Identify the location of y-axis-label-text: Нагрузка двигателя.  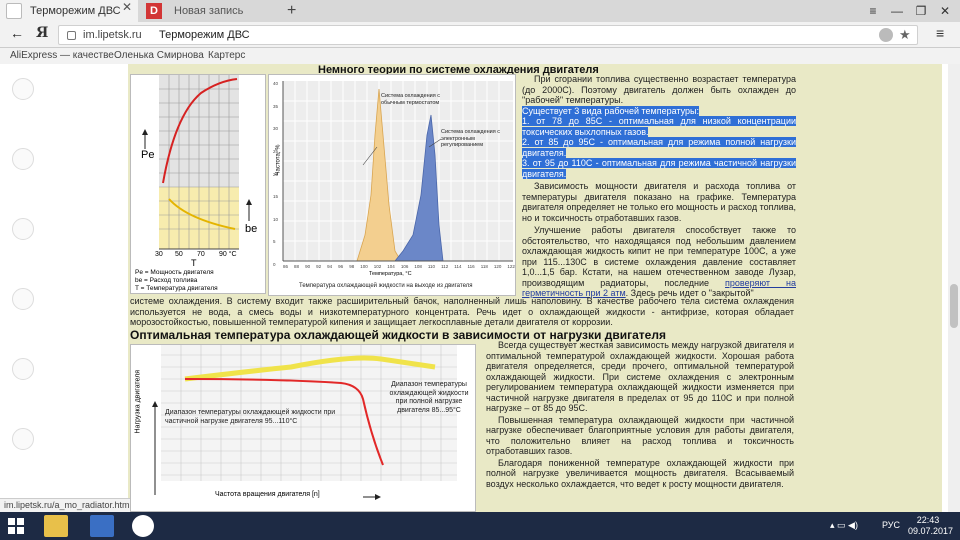
(138, 401).